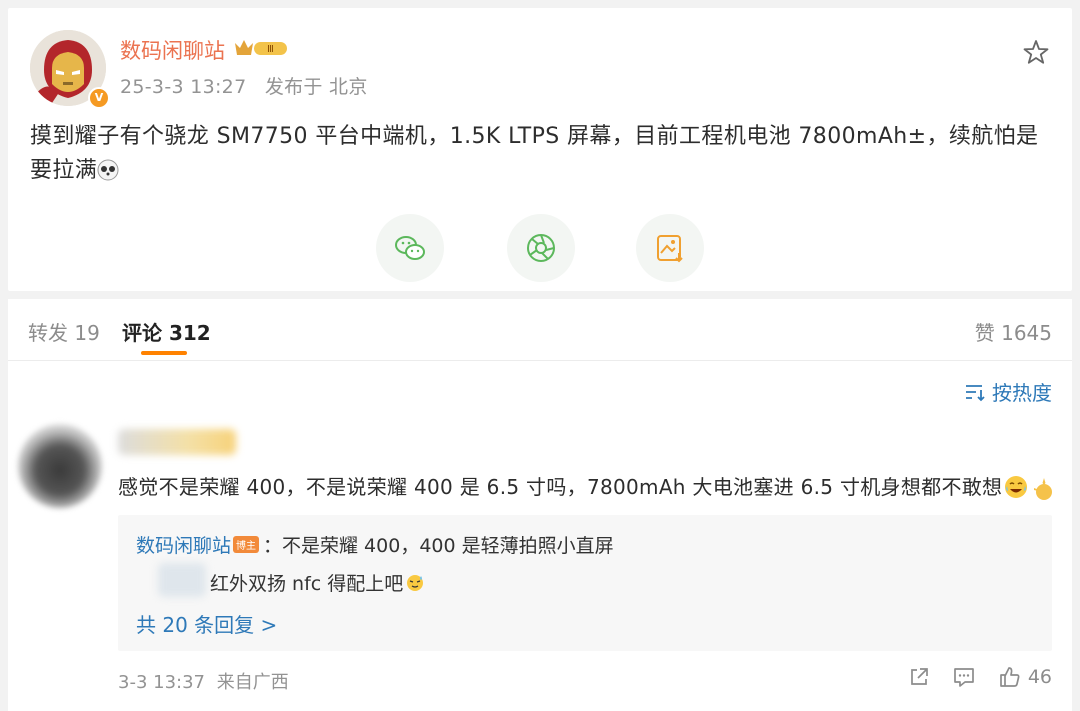 This screenshot has width=1080, height=711. Describe the element at coordinates (182, 580) in the screenshot. I see `reply-author-blurred` at that location.